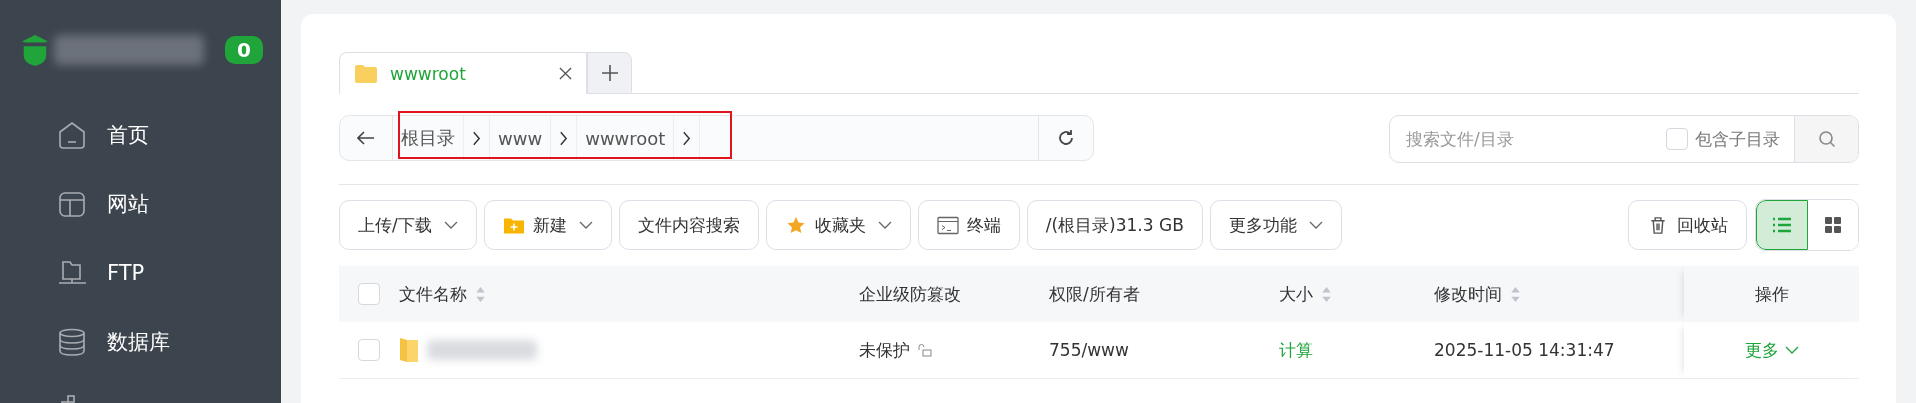 Image resolution: width=1916 pixels, height=403 pixels. I want to click on terminal-icon, so click(947, 225).